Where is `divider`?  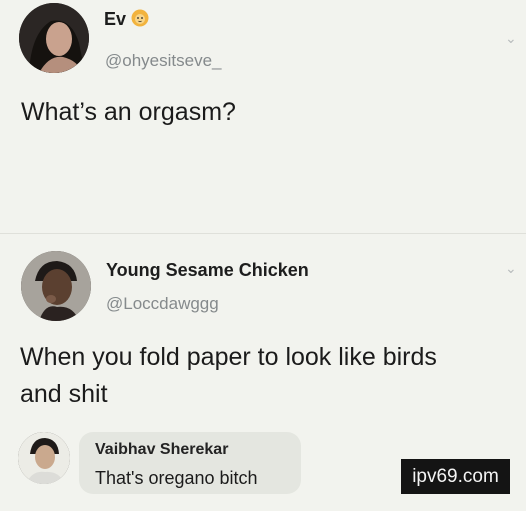 divider is located at coordinates (263, 233).